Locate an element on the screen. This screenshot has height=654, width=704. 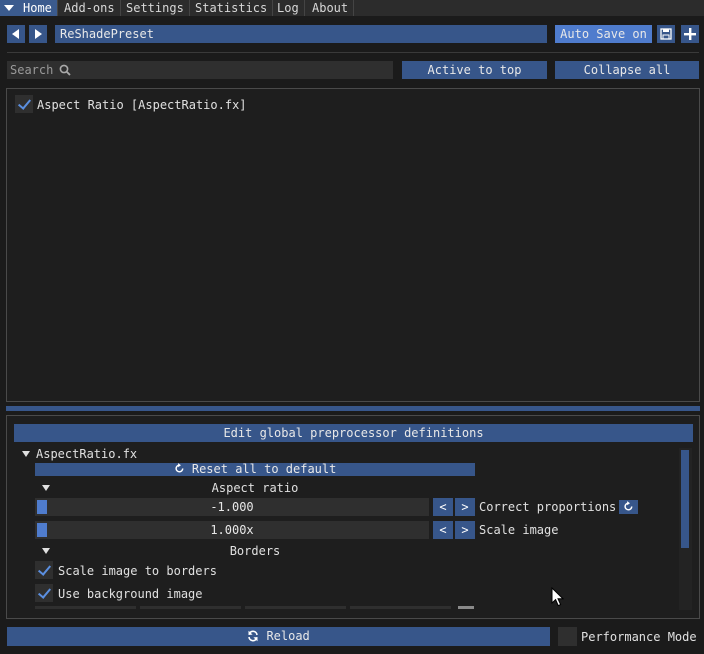
reset-value-button is located at coordinates (628, 507).